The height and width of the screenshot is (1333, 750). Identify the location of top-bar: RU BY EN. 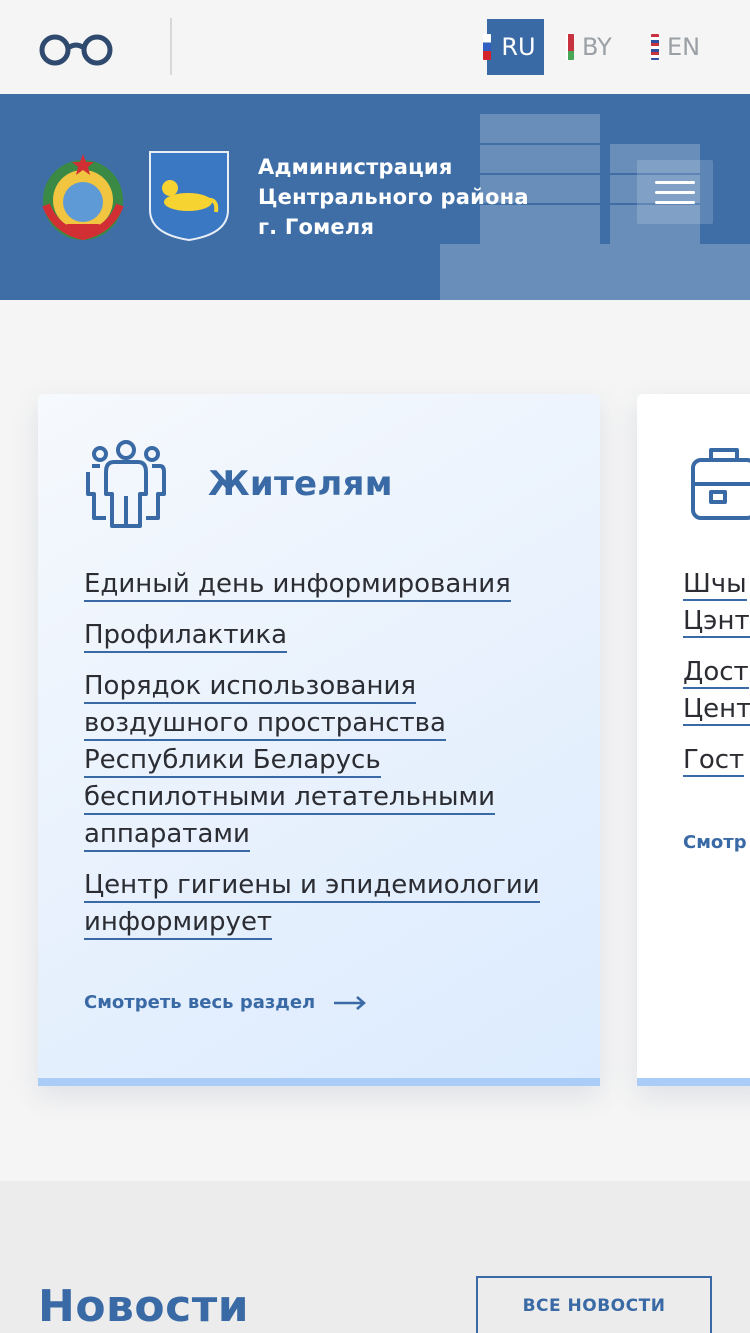
(375, 47).